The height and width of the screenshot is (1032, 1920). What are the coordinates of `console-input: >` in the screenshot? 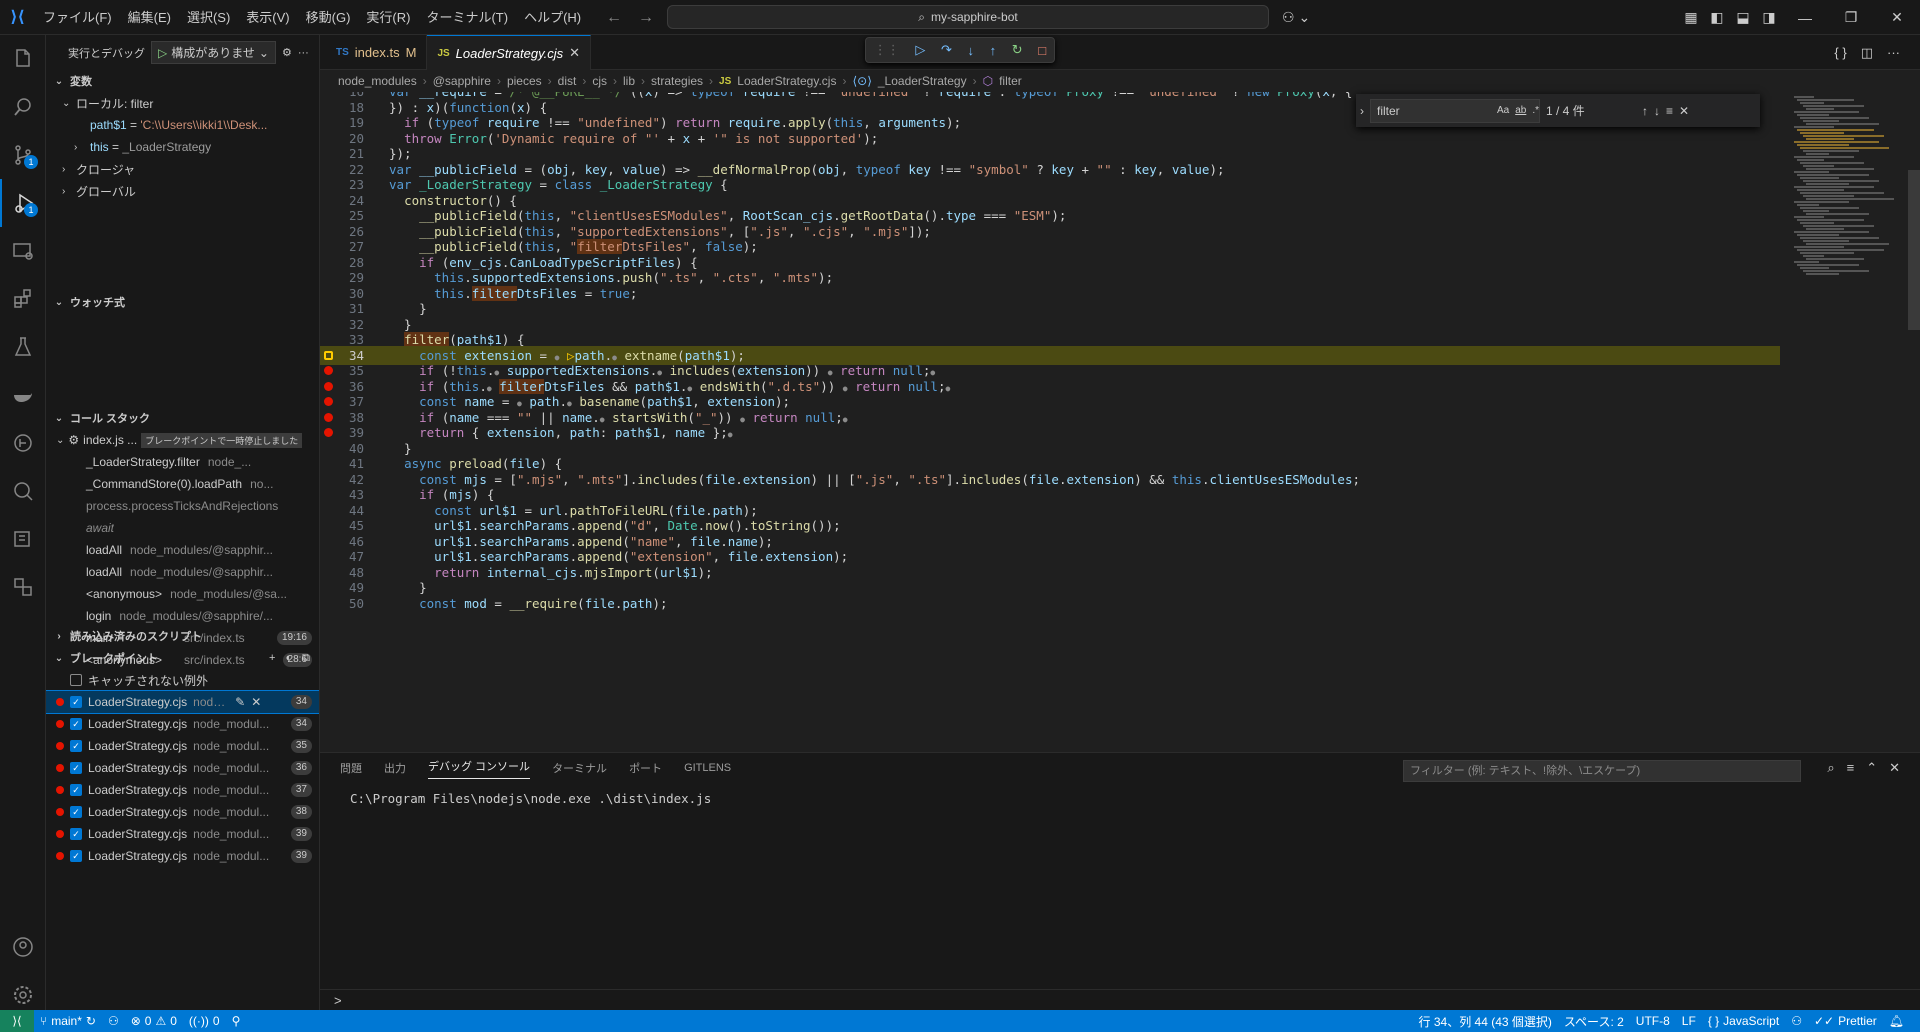 It's located at (1120, 1000).